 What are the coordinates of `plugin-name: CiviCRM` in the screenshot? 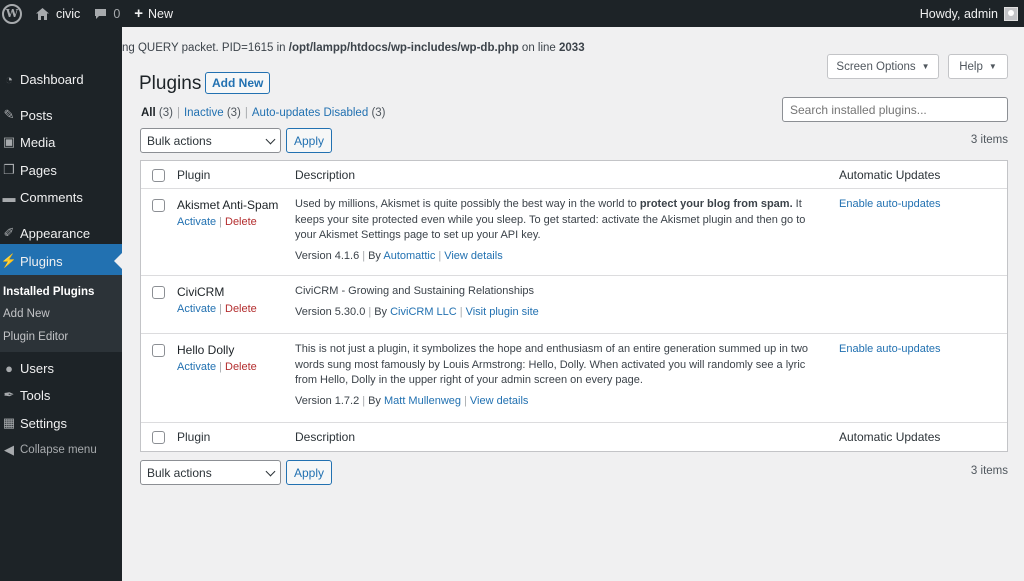 It's located at (201, 292).